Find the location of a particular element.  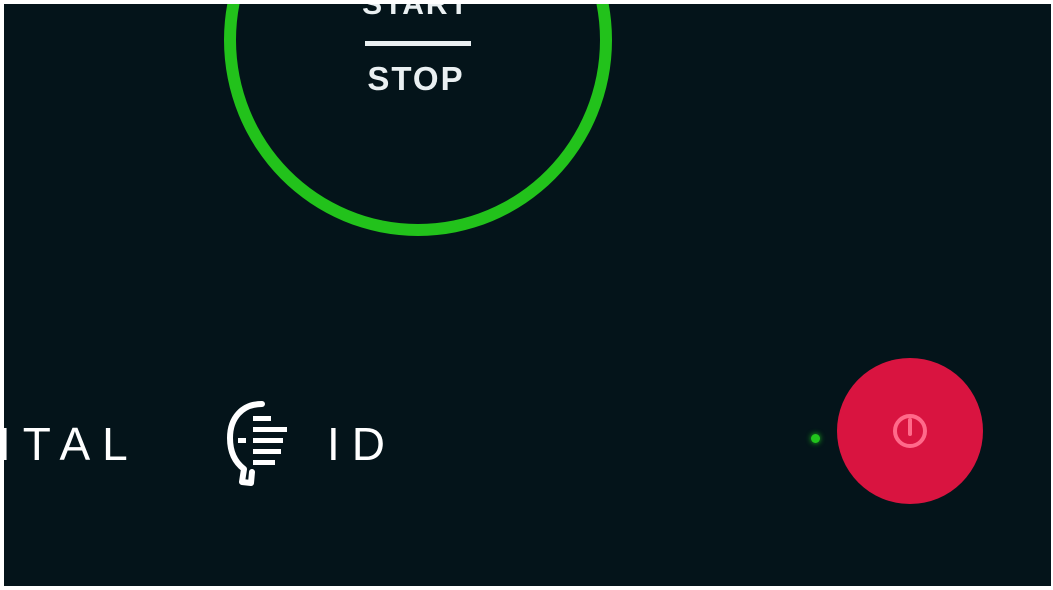

start-label: START is located at coordinates (416, 12).